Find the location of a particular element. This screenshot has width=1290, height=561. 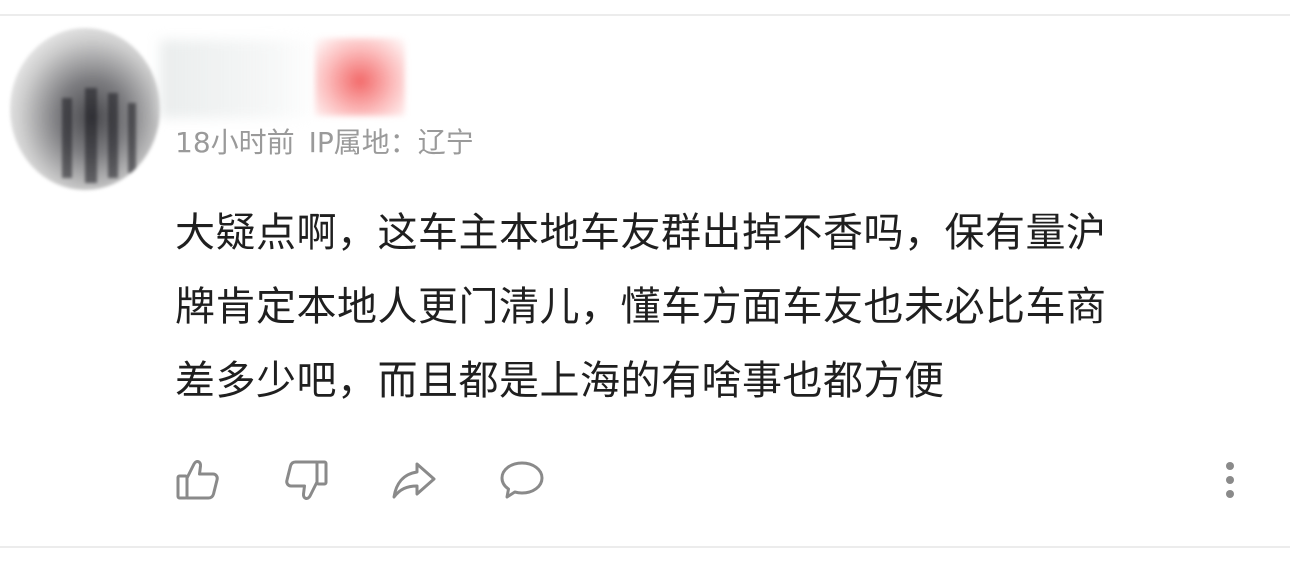

share-icon is located at coordinates (414, 480).